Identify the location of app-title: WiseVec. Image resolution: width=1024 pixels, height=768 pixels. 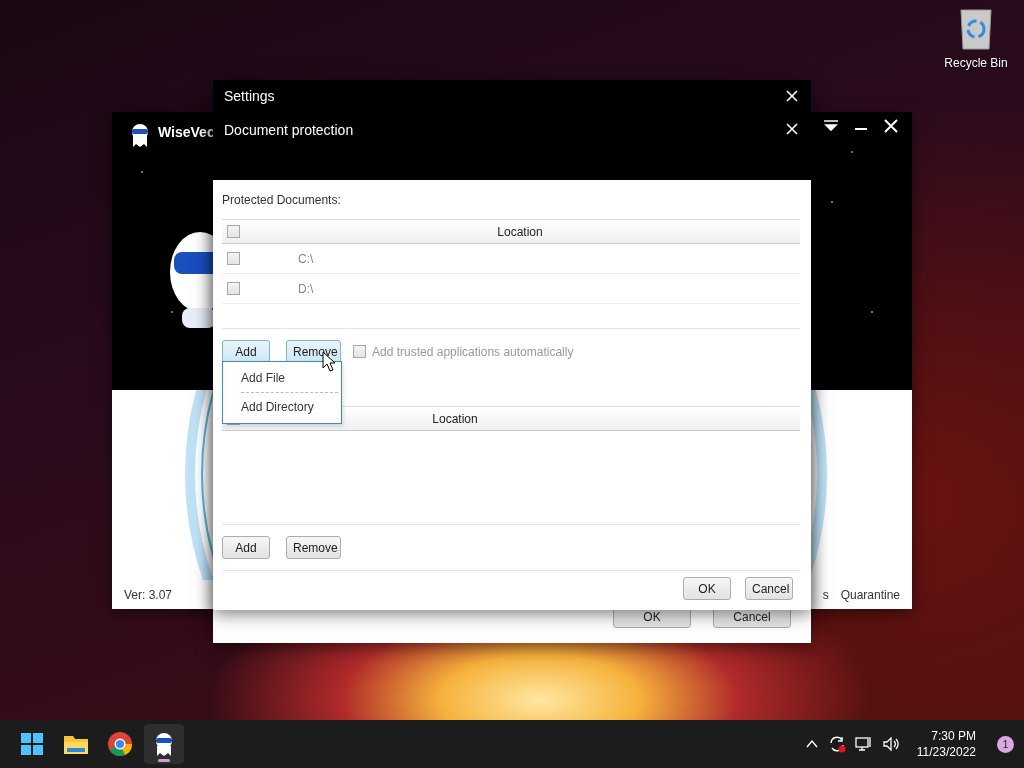
(186, 132).